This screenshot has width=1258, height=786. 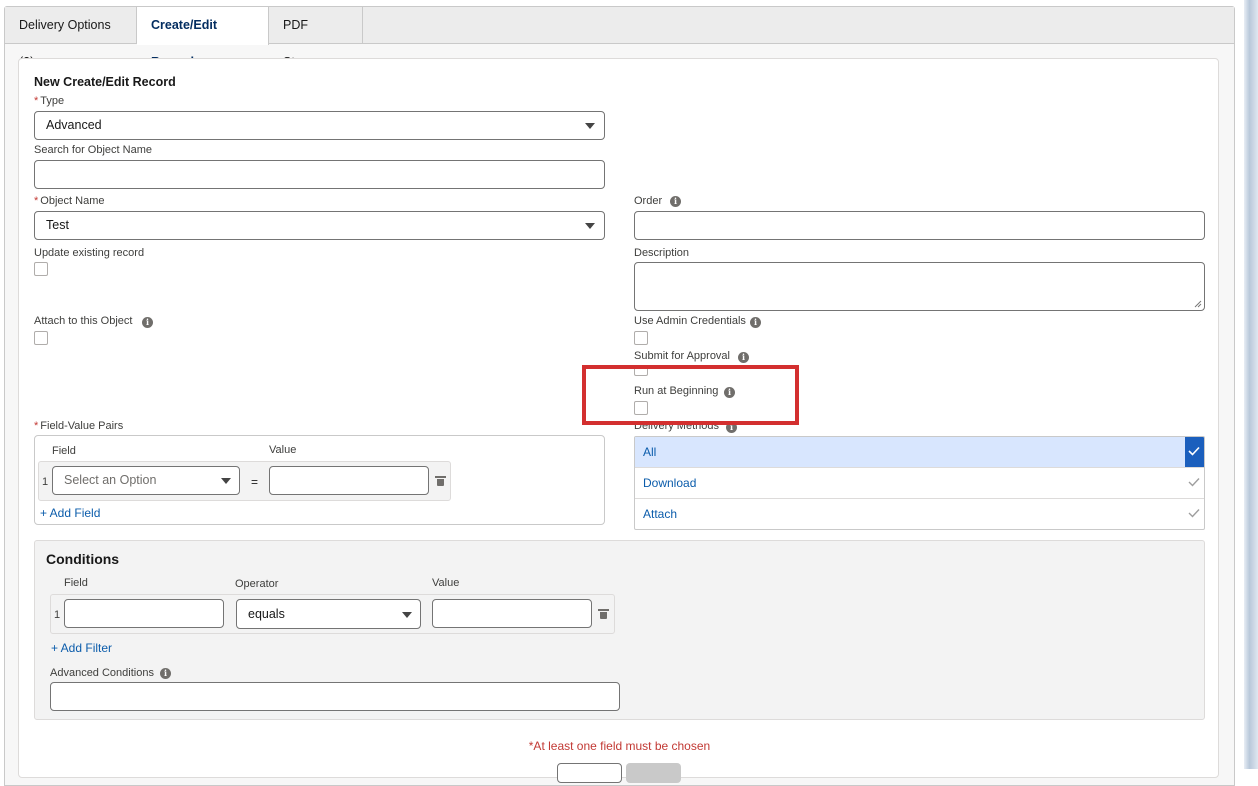 What do you see at coordinates (653, 773) in the screenshot?
I see `save-button` at bounding box center [653, 773].